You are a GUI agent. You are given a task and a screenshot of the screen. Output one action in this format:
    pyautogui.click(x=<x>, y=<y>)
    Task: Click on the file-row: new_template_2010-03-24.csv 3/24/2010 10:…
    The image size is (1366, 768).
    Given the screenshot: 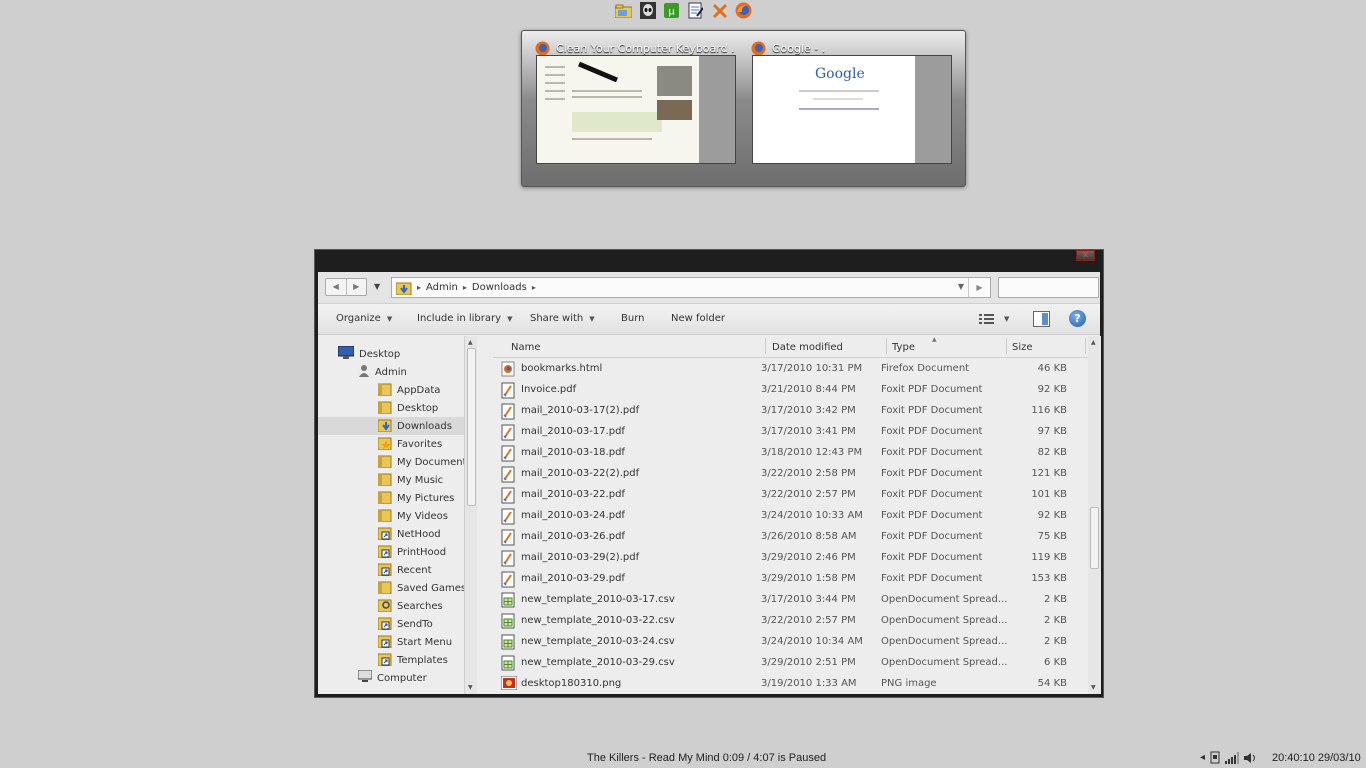 What is the action you would take?
    pyautogui.click(x=790, y=642)
    